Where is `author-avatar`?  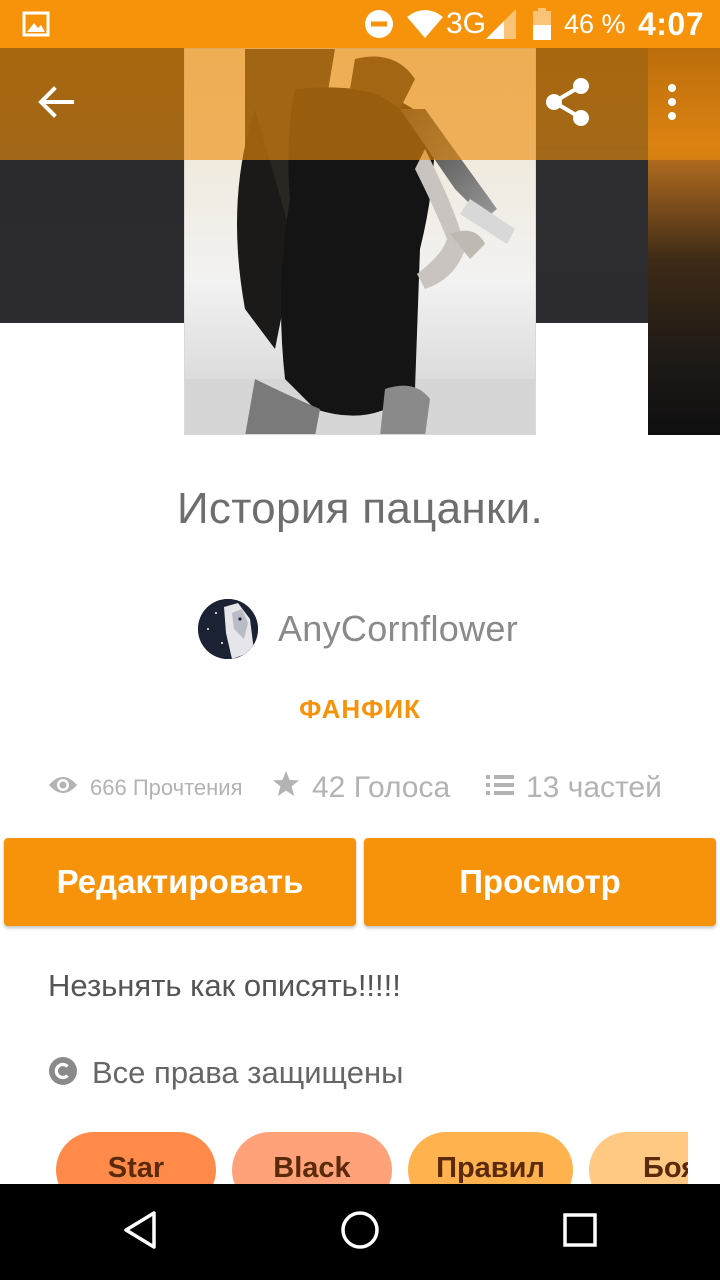
author-avatar is located at coordinates (228, 629).